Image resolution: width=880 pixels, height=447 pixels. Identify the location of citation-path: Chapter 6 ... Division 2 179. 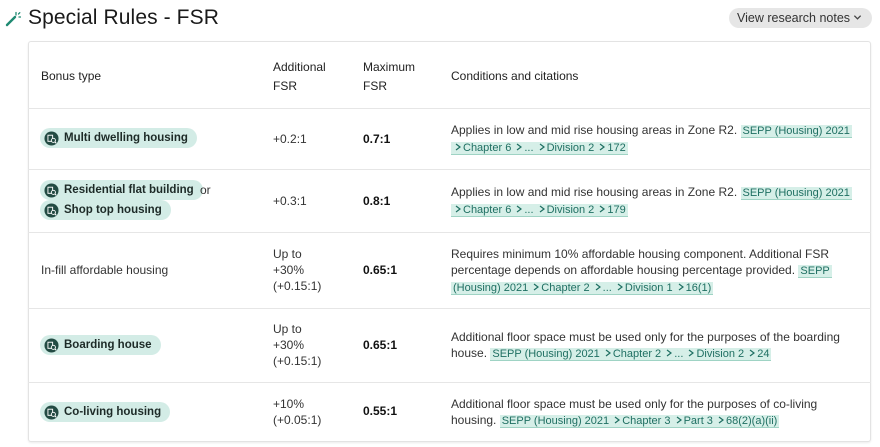
(539, 210).